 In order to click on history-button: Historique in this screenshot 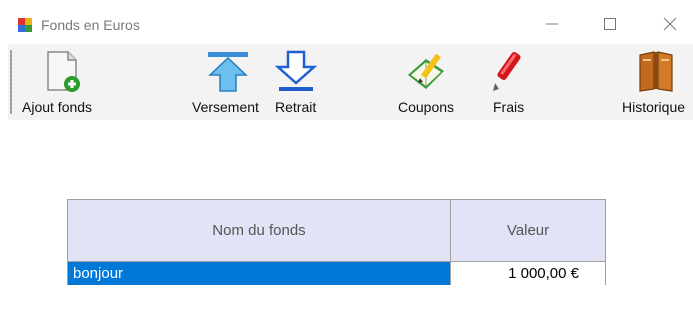, I will do `click(656, 82)`.